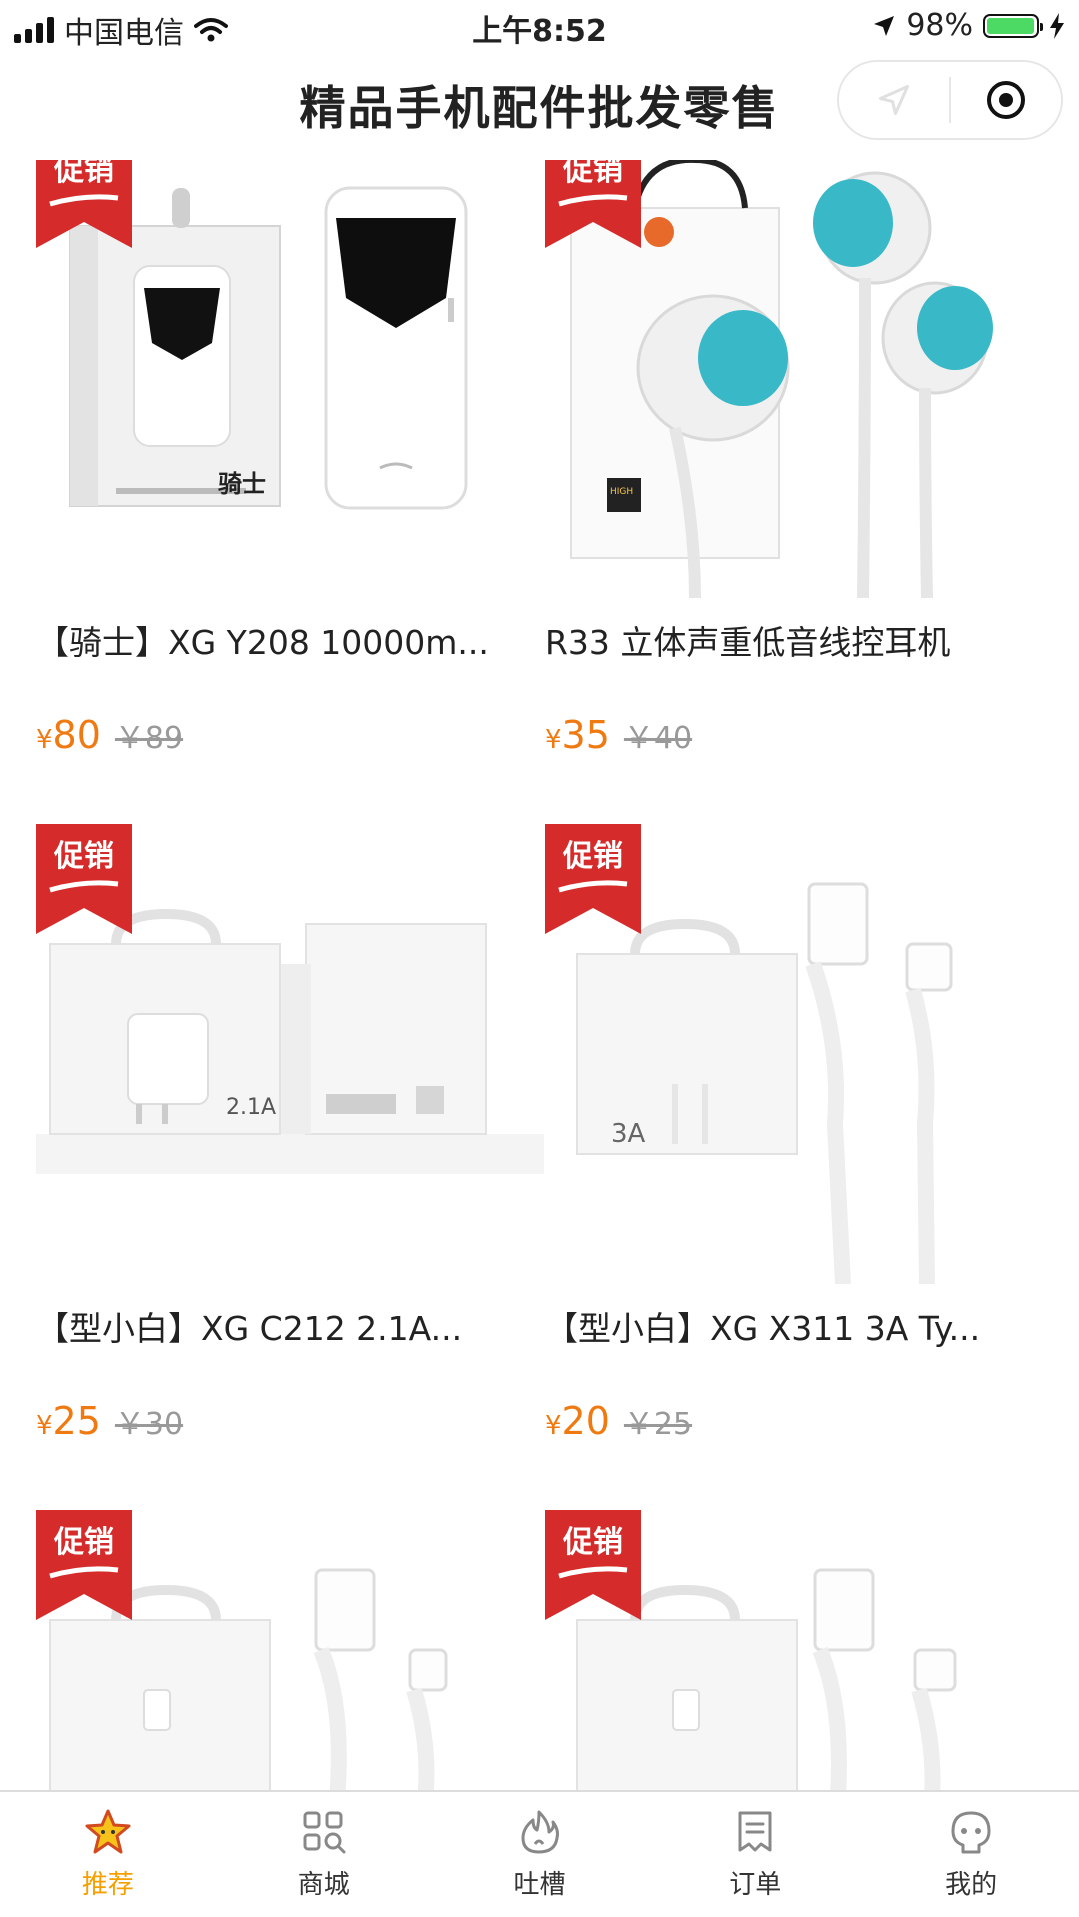 This screenshot has height=1917, width=1079. I want to click on tab-label: 推荐, so click(107, 1885).